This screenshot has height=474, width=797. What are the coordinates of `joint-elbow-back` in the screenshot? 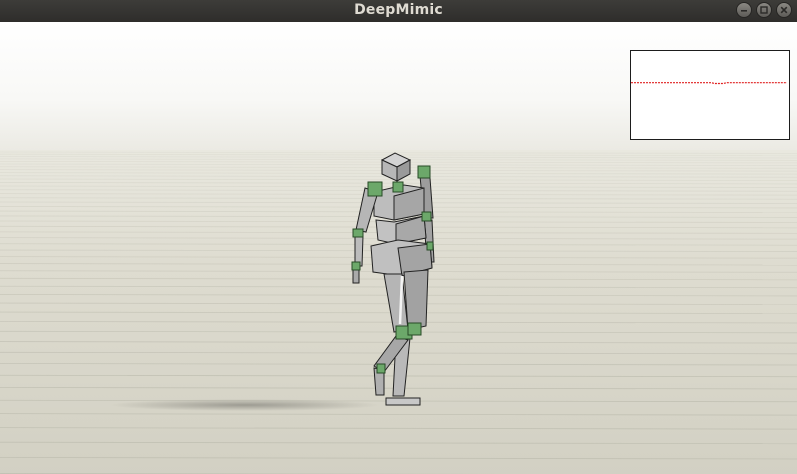 It's located at (426, 216).